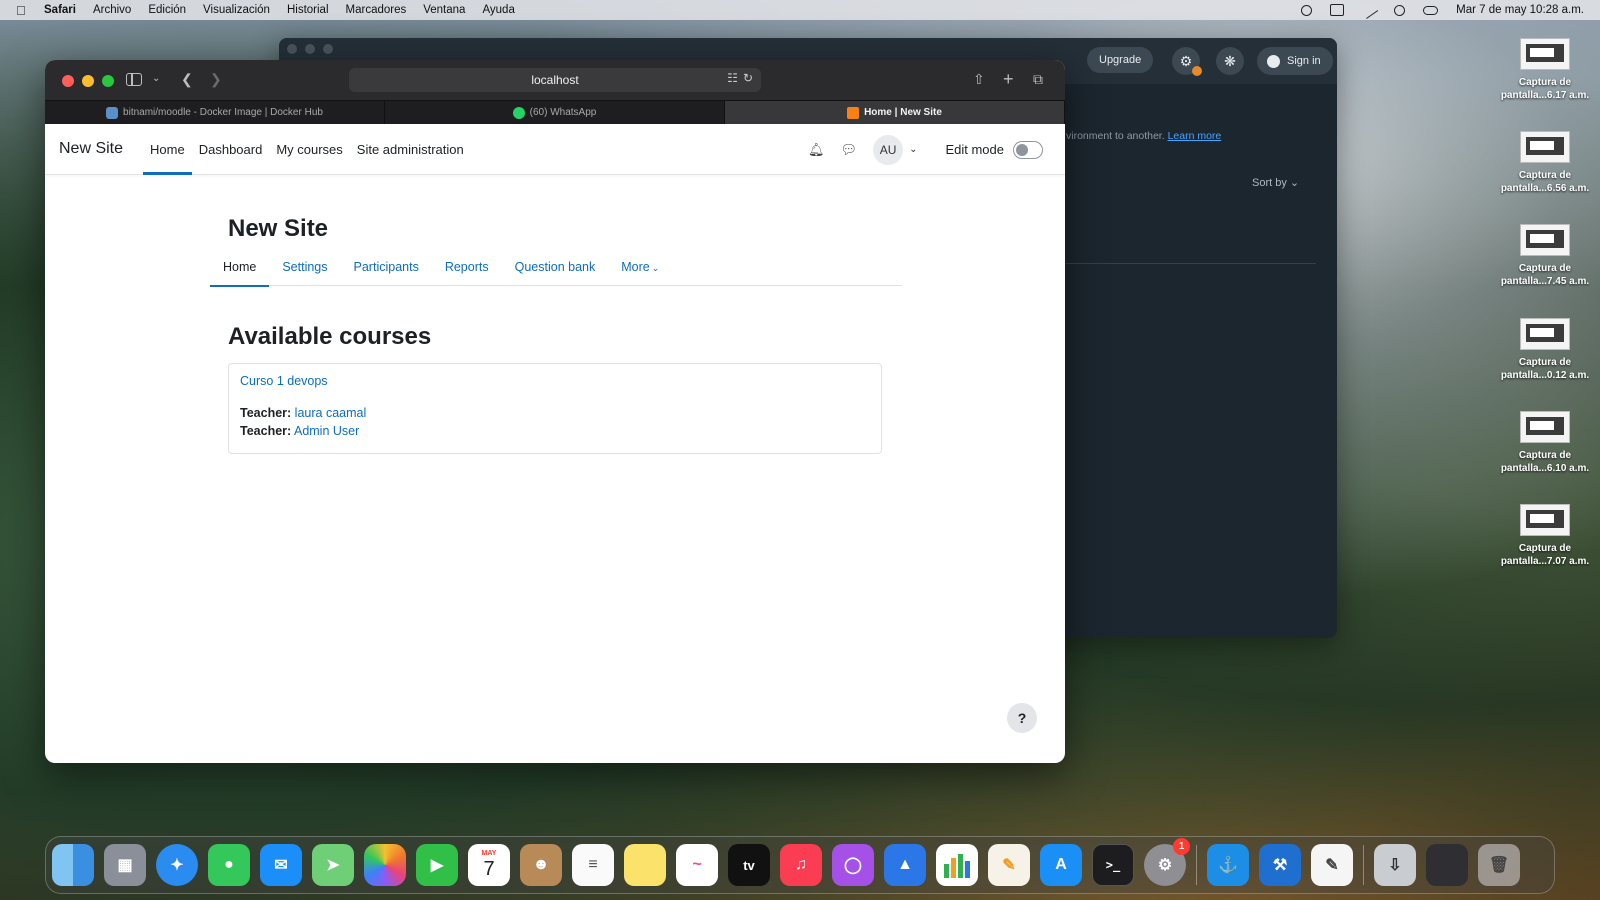 This screenshot has height=900, width=1600. What do you see at coordinates (216, 79) in the screenshot?
I see `forward-arrow-icon: ❯` at bounding box center [216, 79].